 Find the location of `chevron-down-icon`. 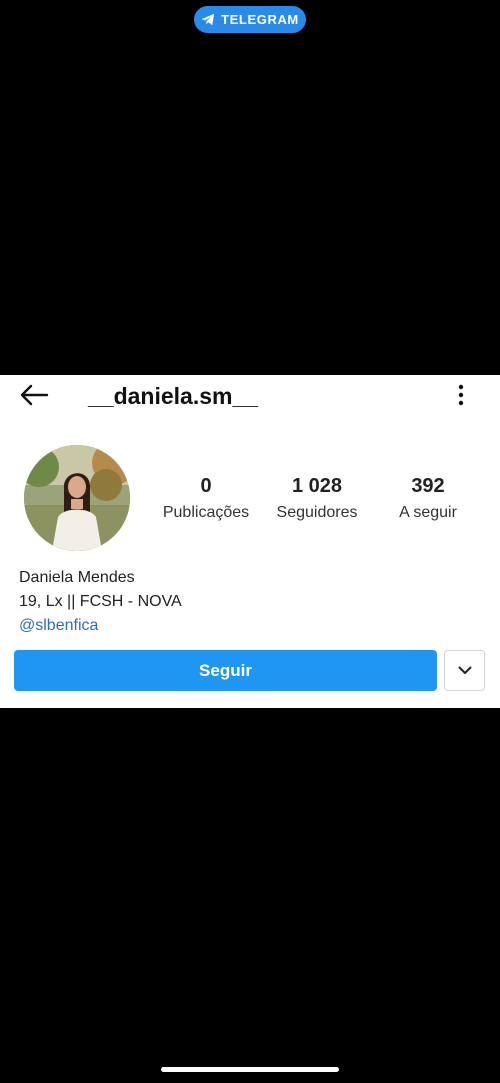

chevron-down-icon is located at coordinates (465, 671).